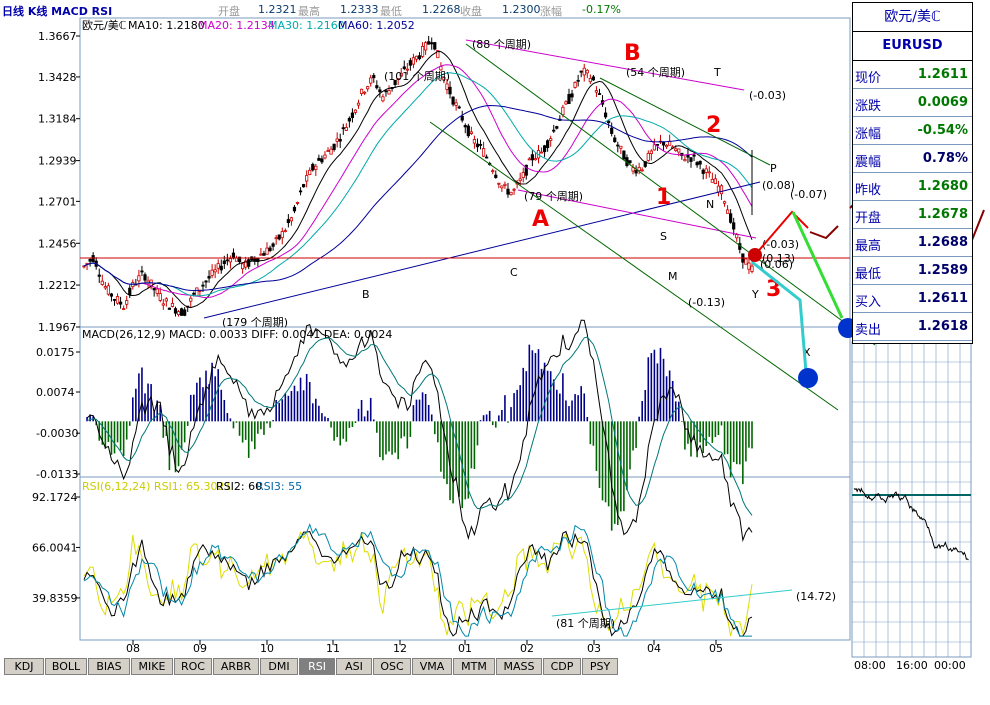 This screenshot has width=990, height=705. I want to click on macd-y-tick-label: -0.0030, so click(57, 433).